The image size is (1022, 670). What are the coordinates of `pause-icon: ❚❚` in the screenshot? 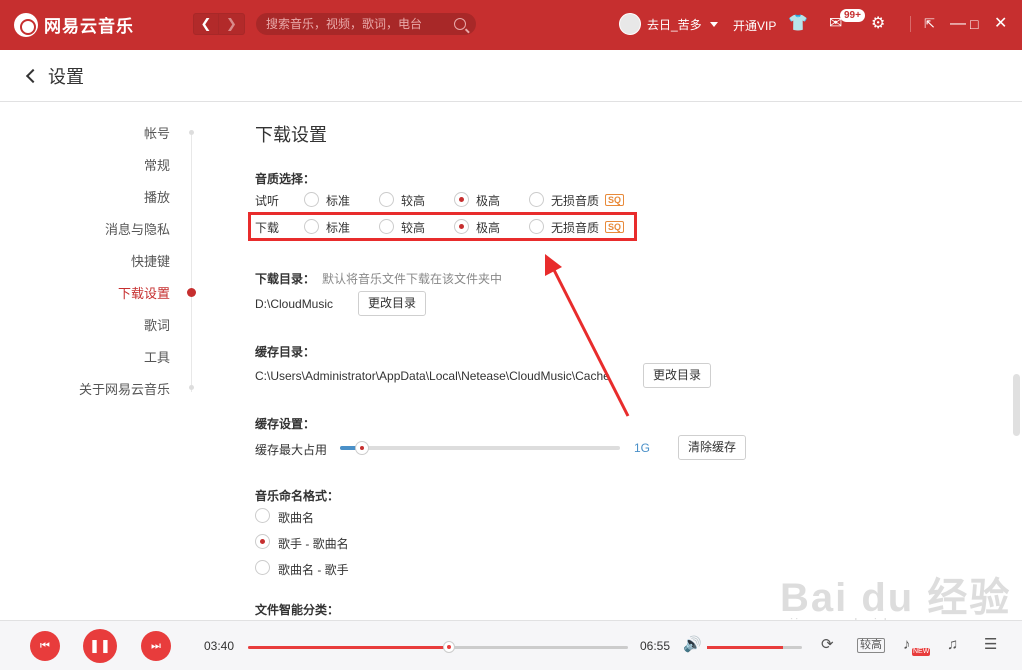 It's located at (100, 645).